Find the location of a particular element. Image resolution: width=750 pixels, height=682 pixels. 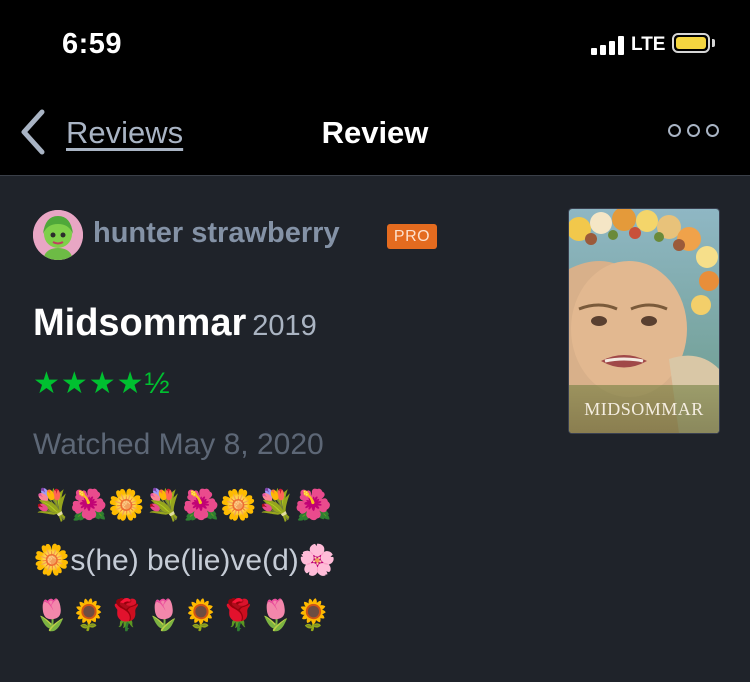

cellular-signal-icon is located at coordinates (608, 45).